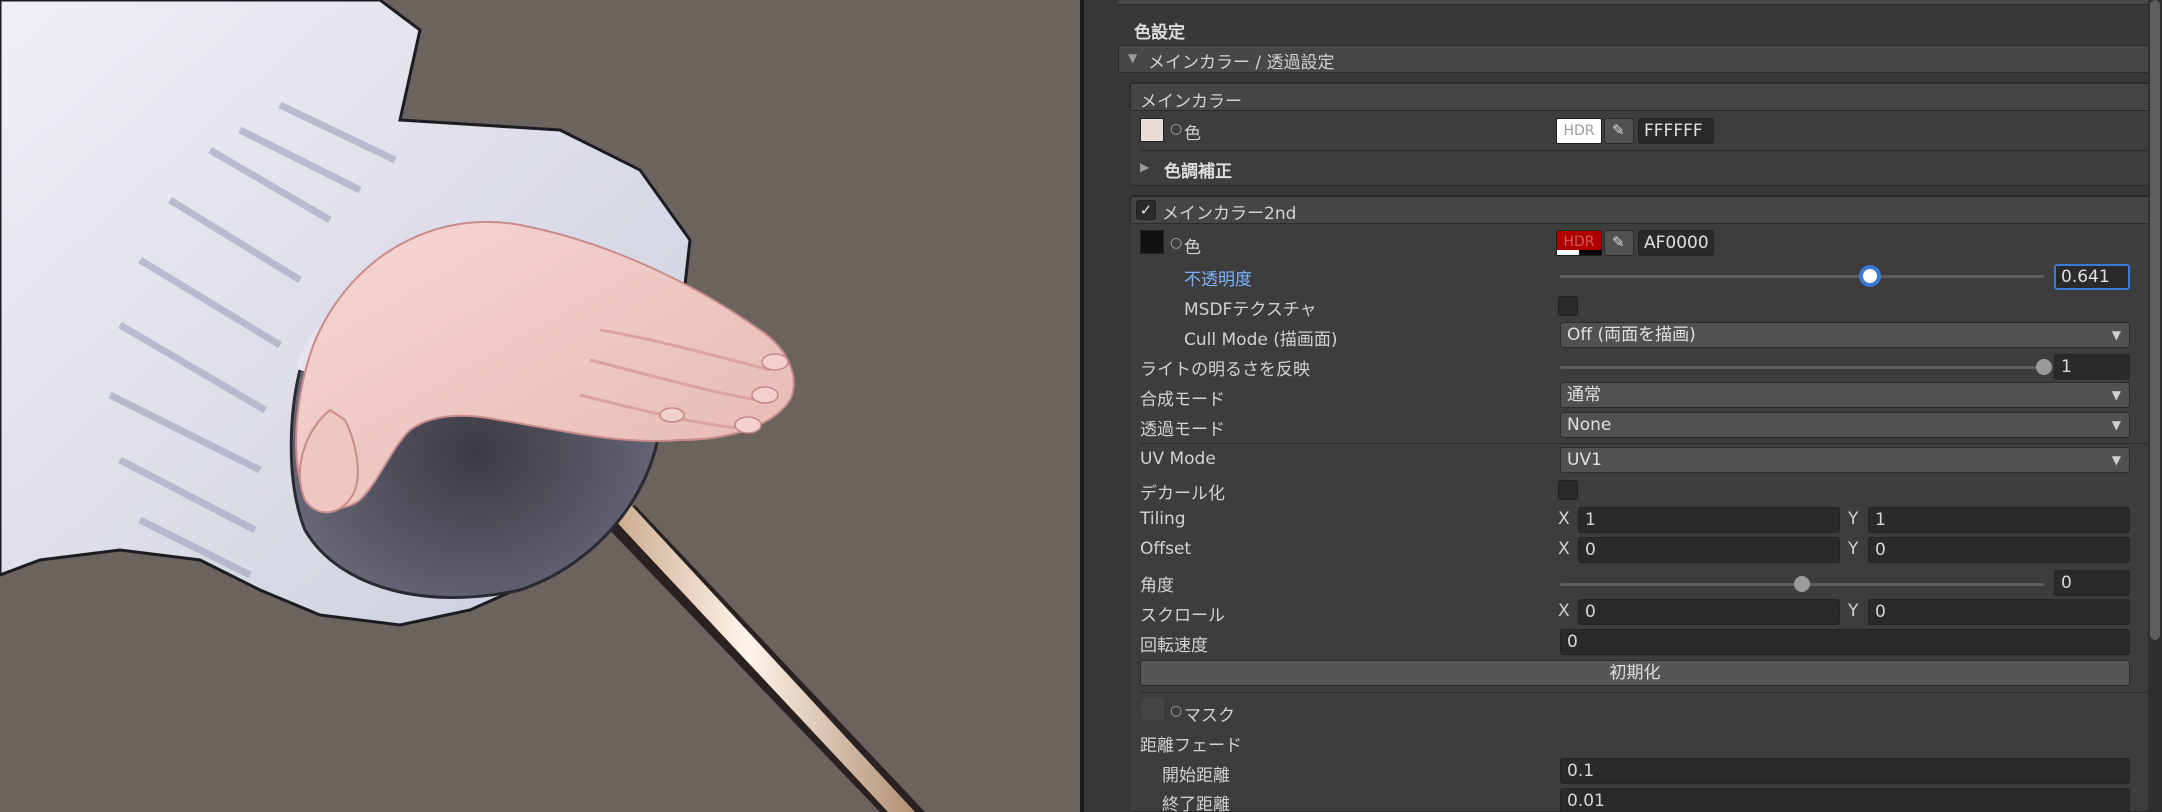 This screenshot has height=812, width=2162. I want to click on blend-mode-label: 合成モード, so click(1182, 400).